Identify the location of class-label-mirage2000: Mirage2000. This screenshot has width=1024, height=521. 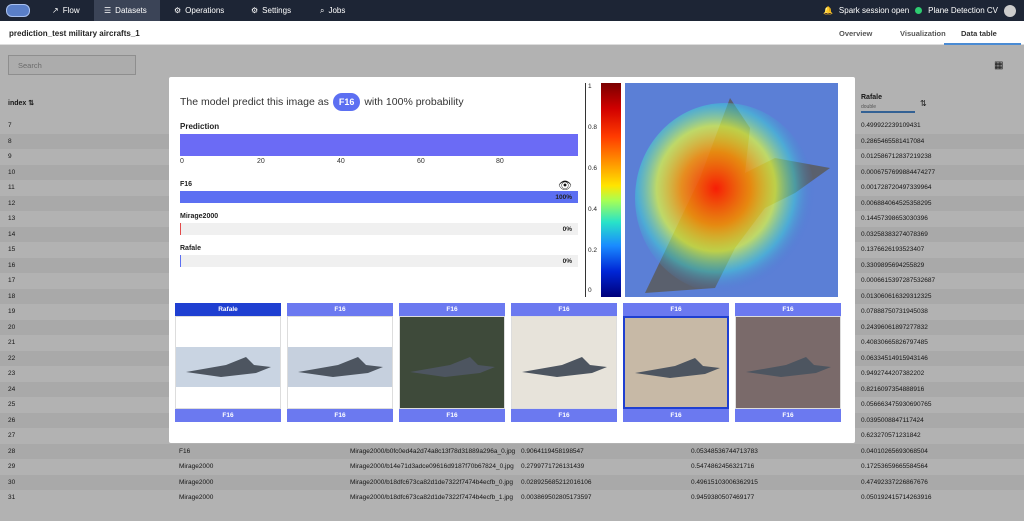
(199, 216).